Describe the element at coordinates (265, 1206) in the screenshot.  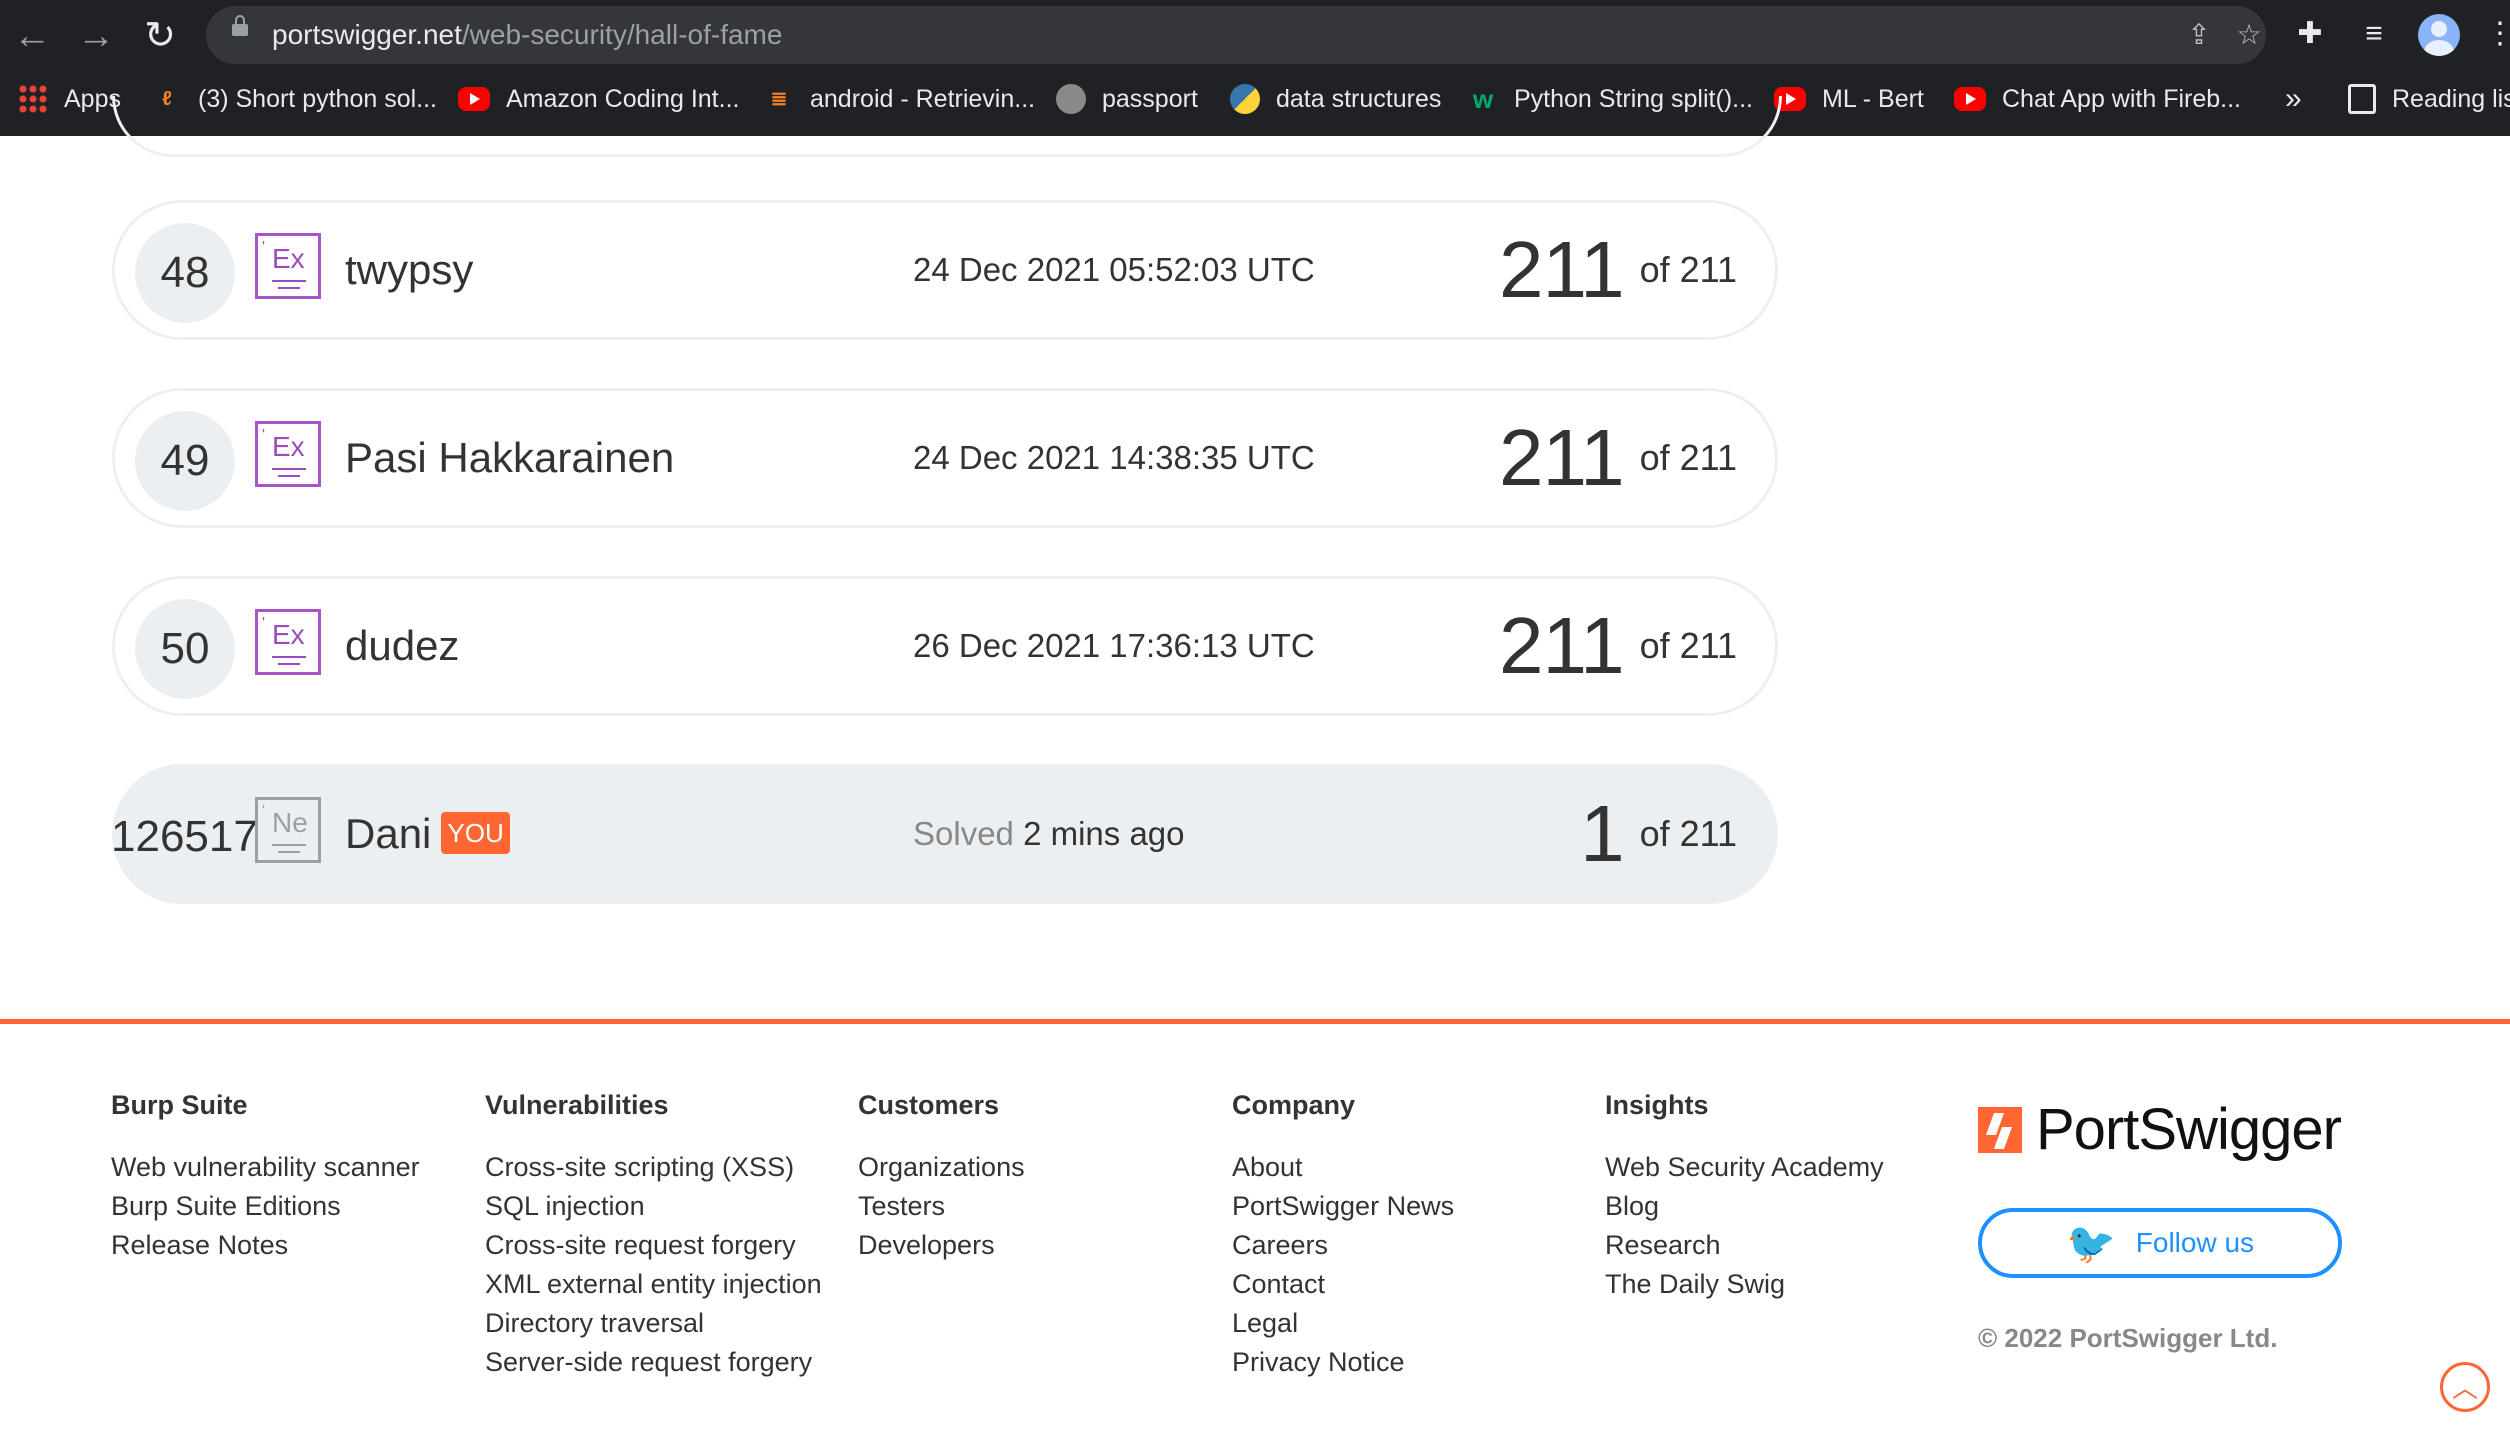
I see `footer-link: Burp Suite Editions` at that location.